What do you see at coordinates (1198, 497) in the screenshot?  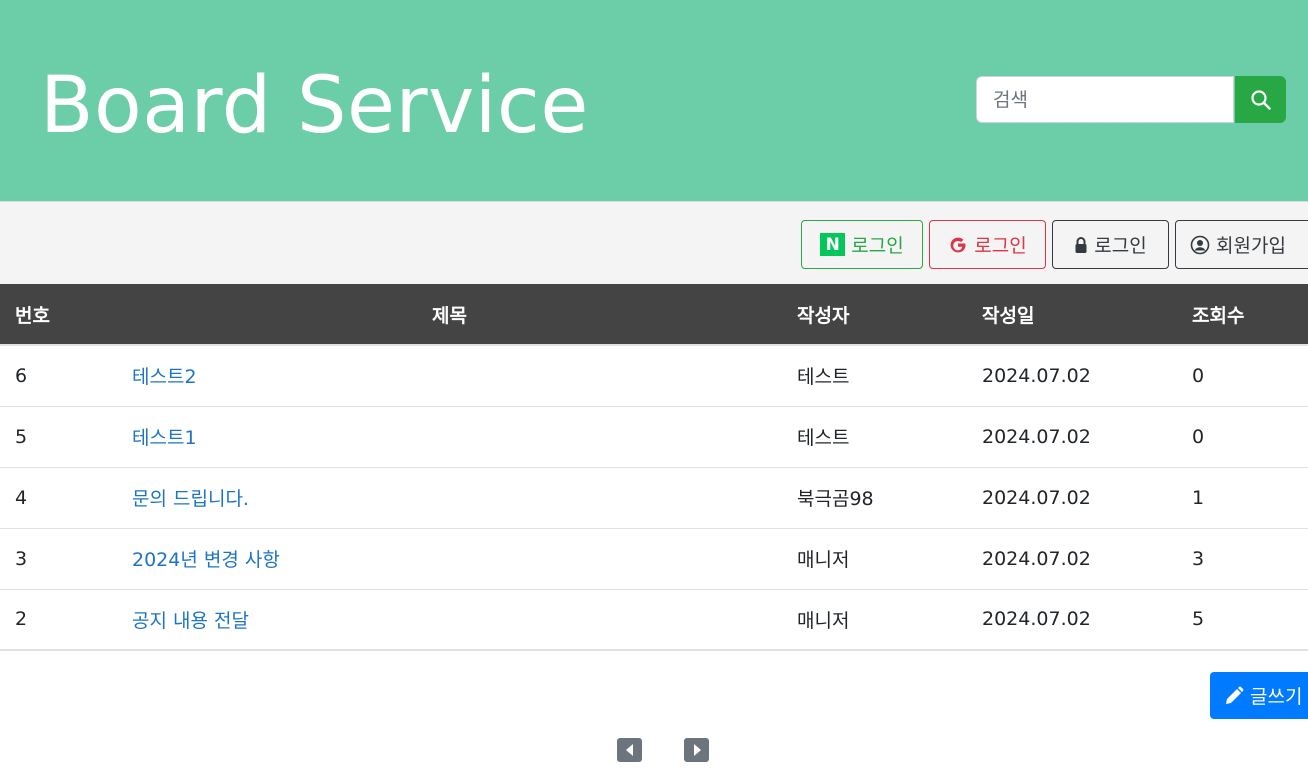 I see `post-views: 1` at bounding box center [1198, 497].